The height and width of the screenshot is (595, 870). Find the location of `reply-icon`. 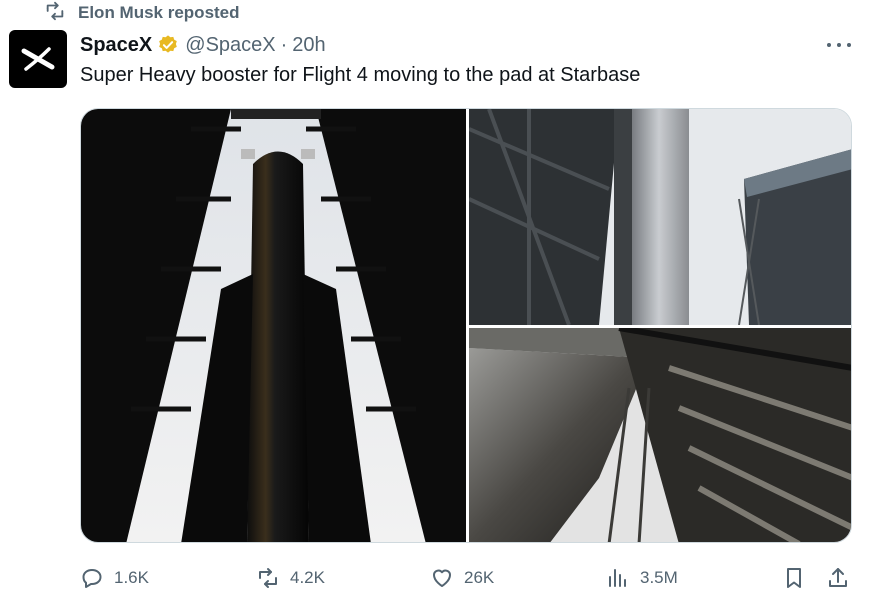

reply-icon is located at coordinates (92, 578).